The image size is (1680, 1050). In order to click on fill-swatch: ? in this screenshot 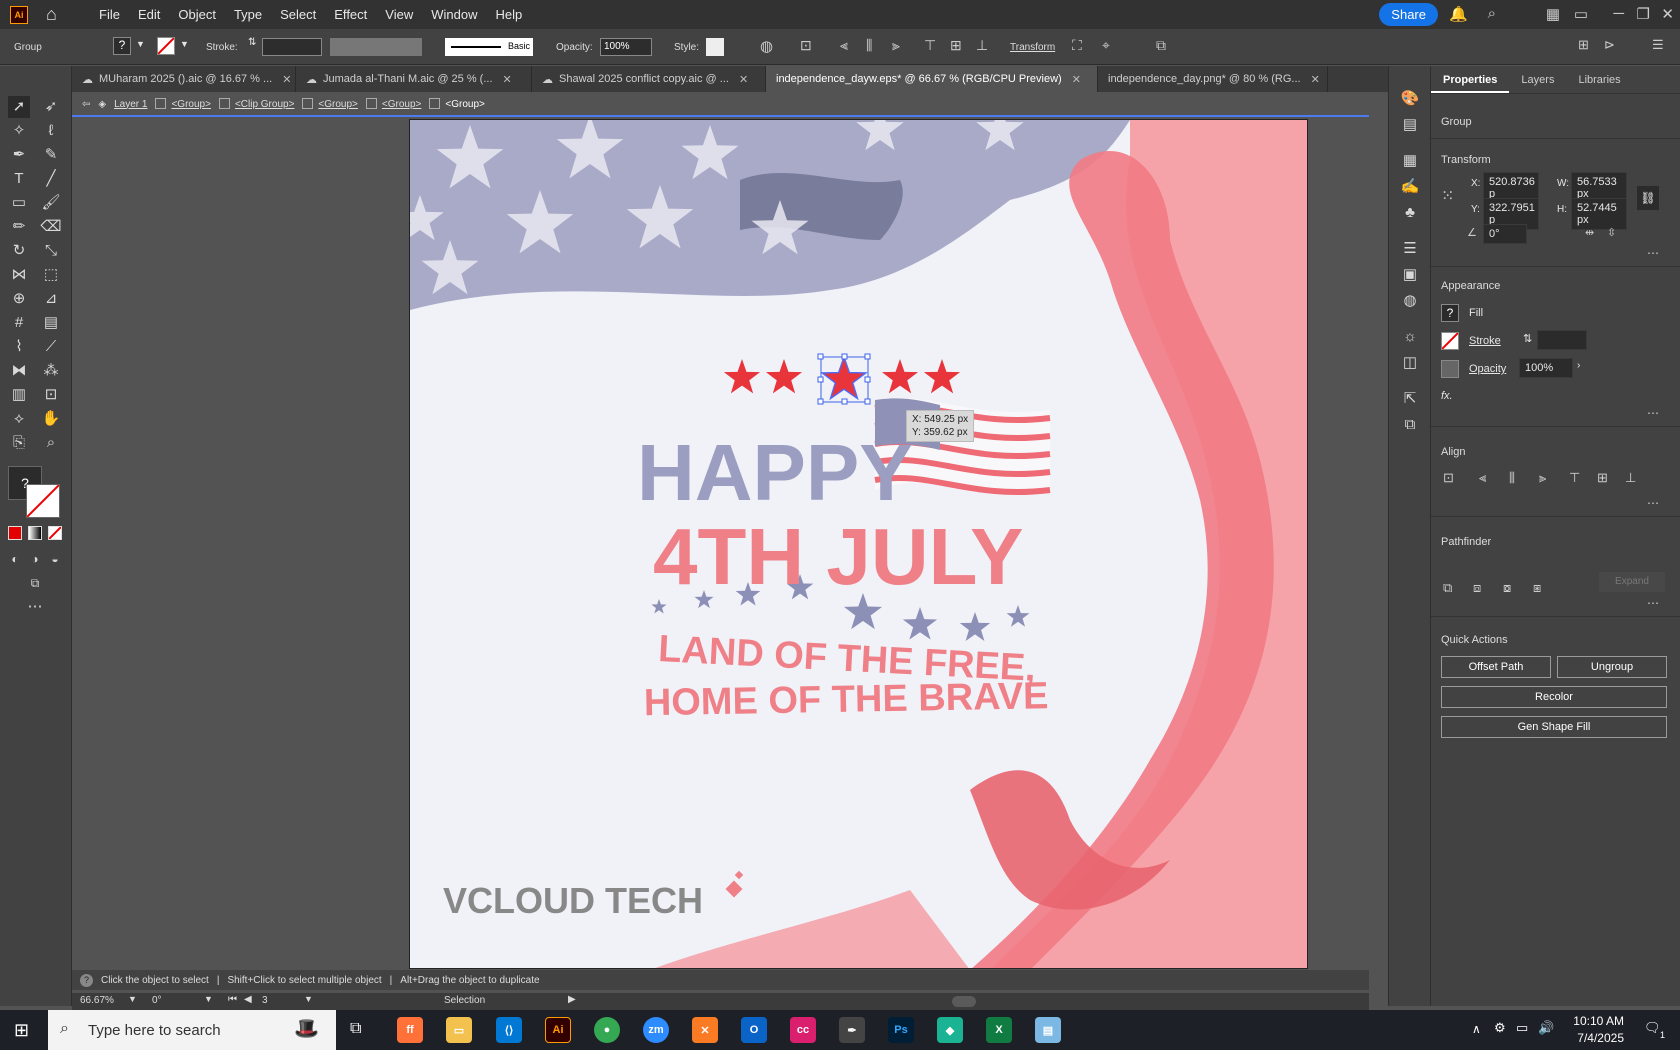, I will do `click(122, 46)`.